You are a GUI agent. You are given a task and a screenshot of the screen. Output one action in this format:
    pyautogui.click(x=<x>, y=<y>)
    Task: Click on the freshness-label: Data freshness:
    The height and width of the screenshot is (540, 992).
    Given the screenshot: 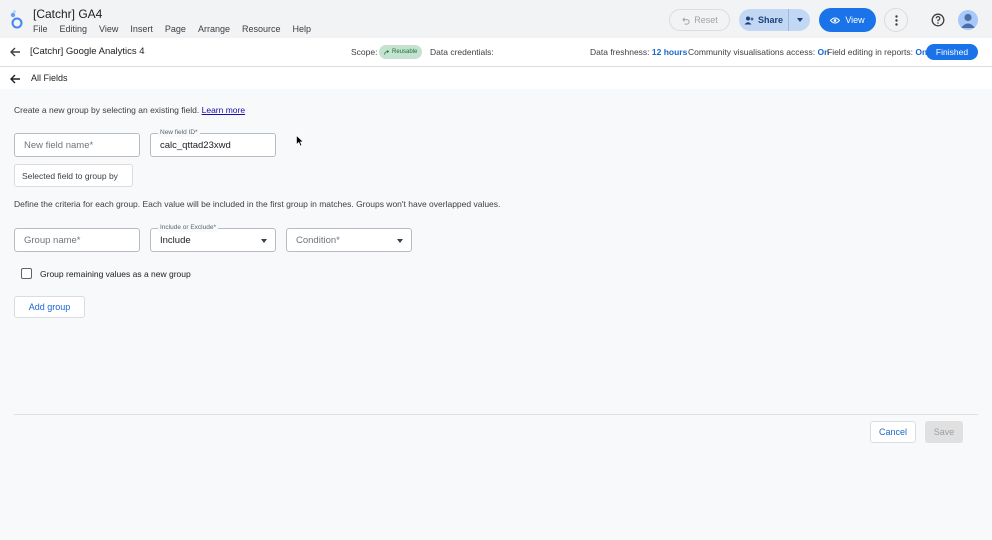 What is the action you would take?
    pyautogui.click(x=620, y=52)
    